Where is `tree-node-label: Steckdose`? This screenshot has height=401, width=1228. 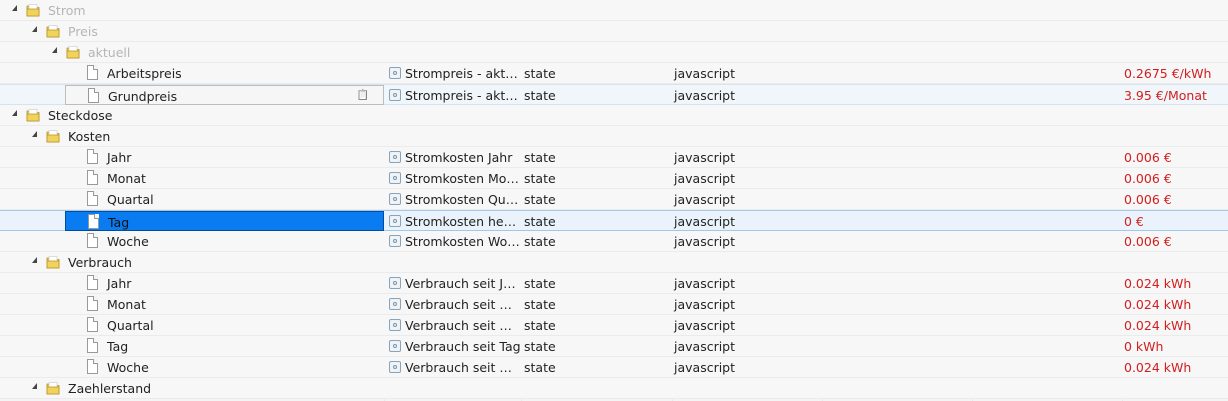 tree-node-label: Steckdose is located at coordinates (80, 115).